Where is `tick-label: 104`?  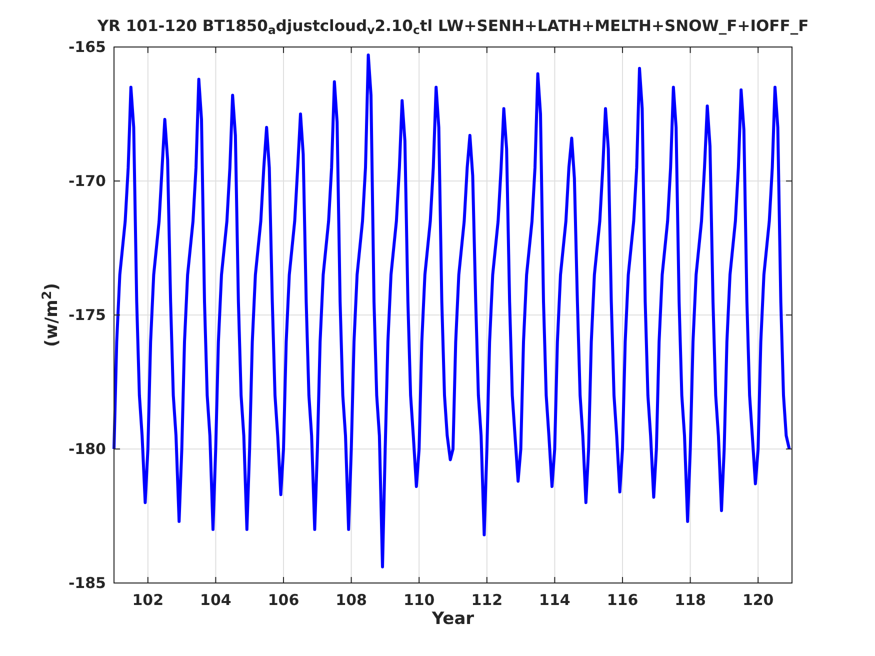
tick-label: 104 is located at coordinates (216, 600).